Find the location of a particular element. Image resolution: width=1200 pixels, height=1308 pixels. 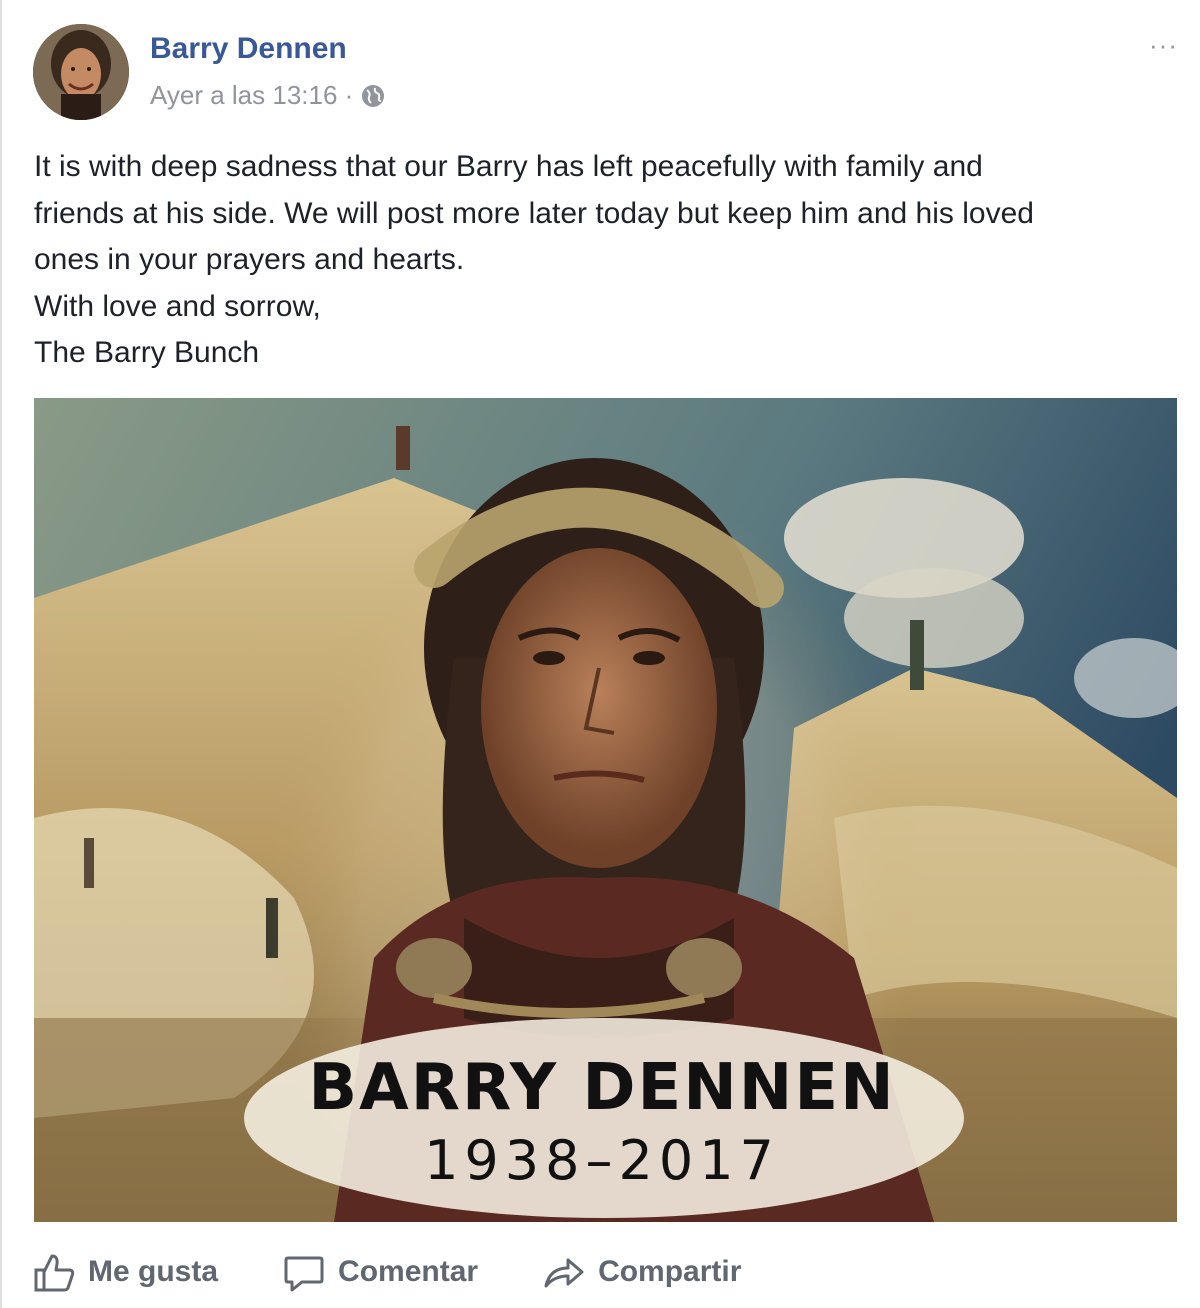

comment-button: Comentar is located at coordinates (380, 1272).